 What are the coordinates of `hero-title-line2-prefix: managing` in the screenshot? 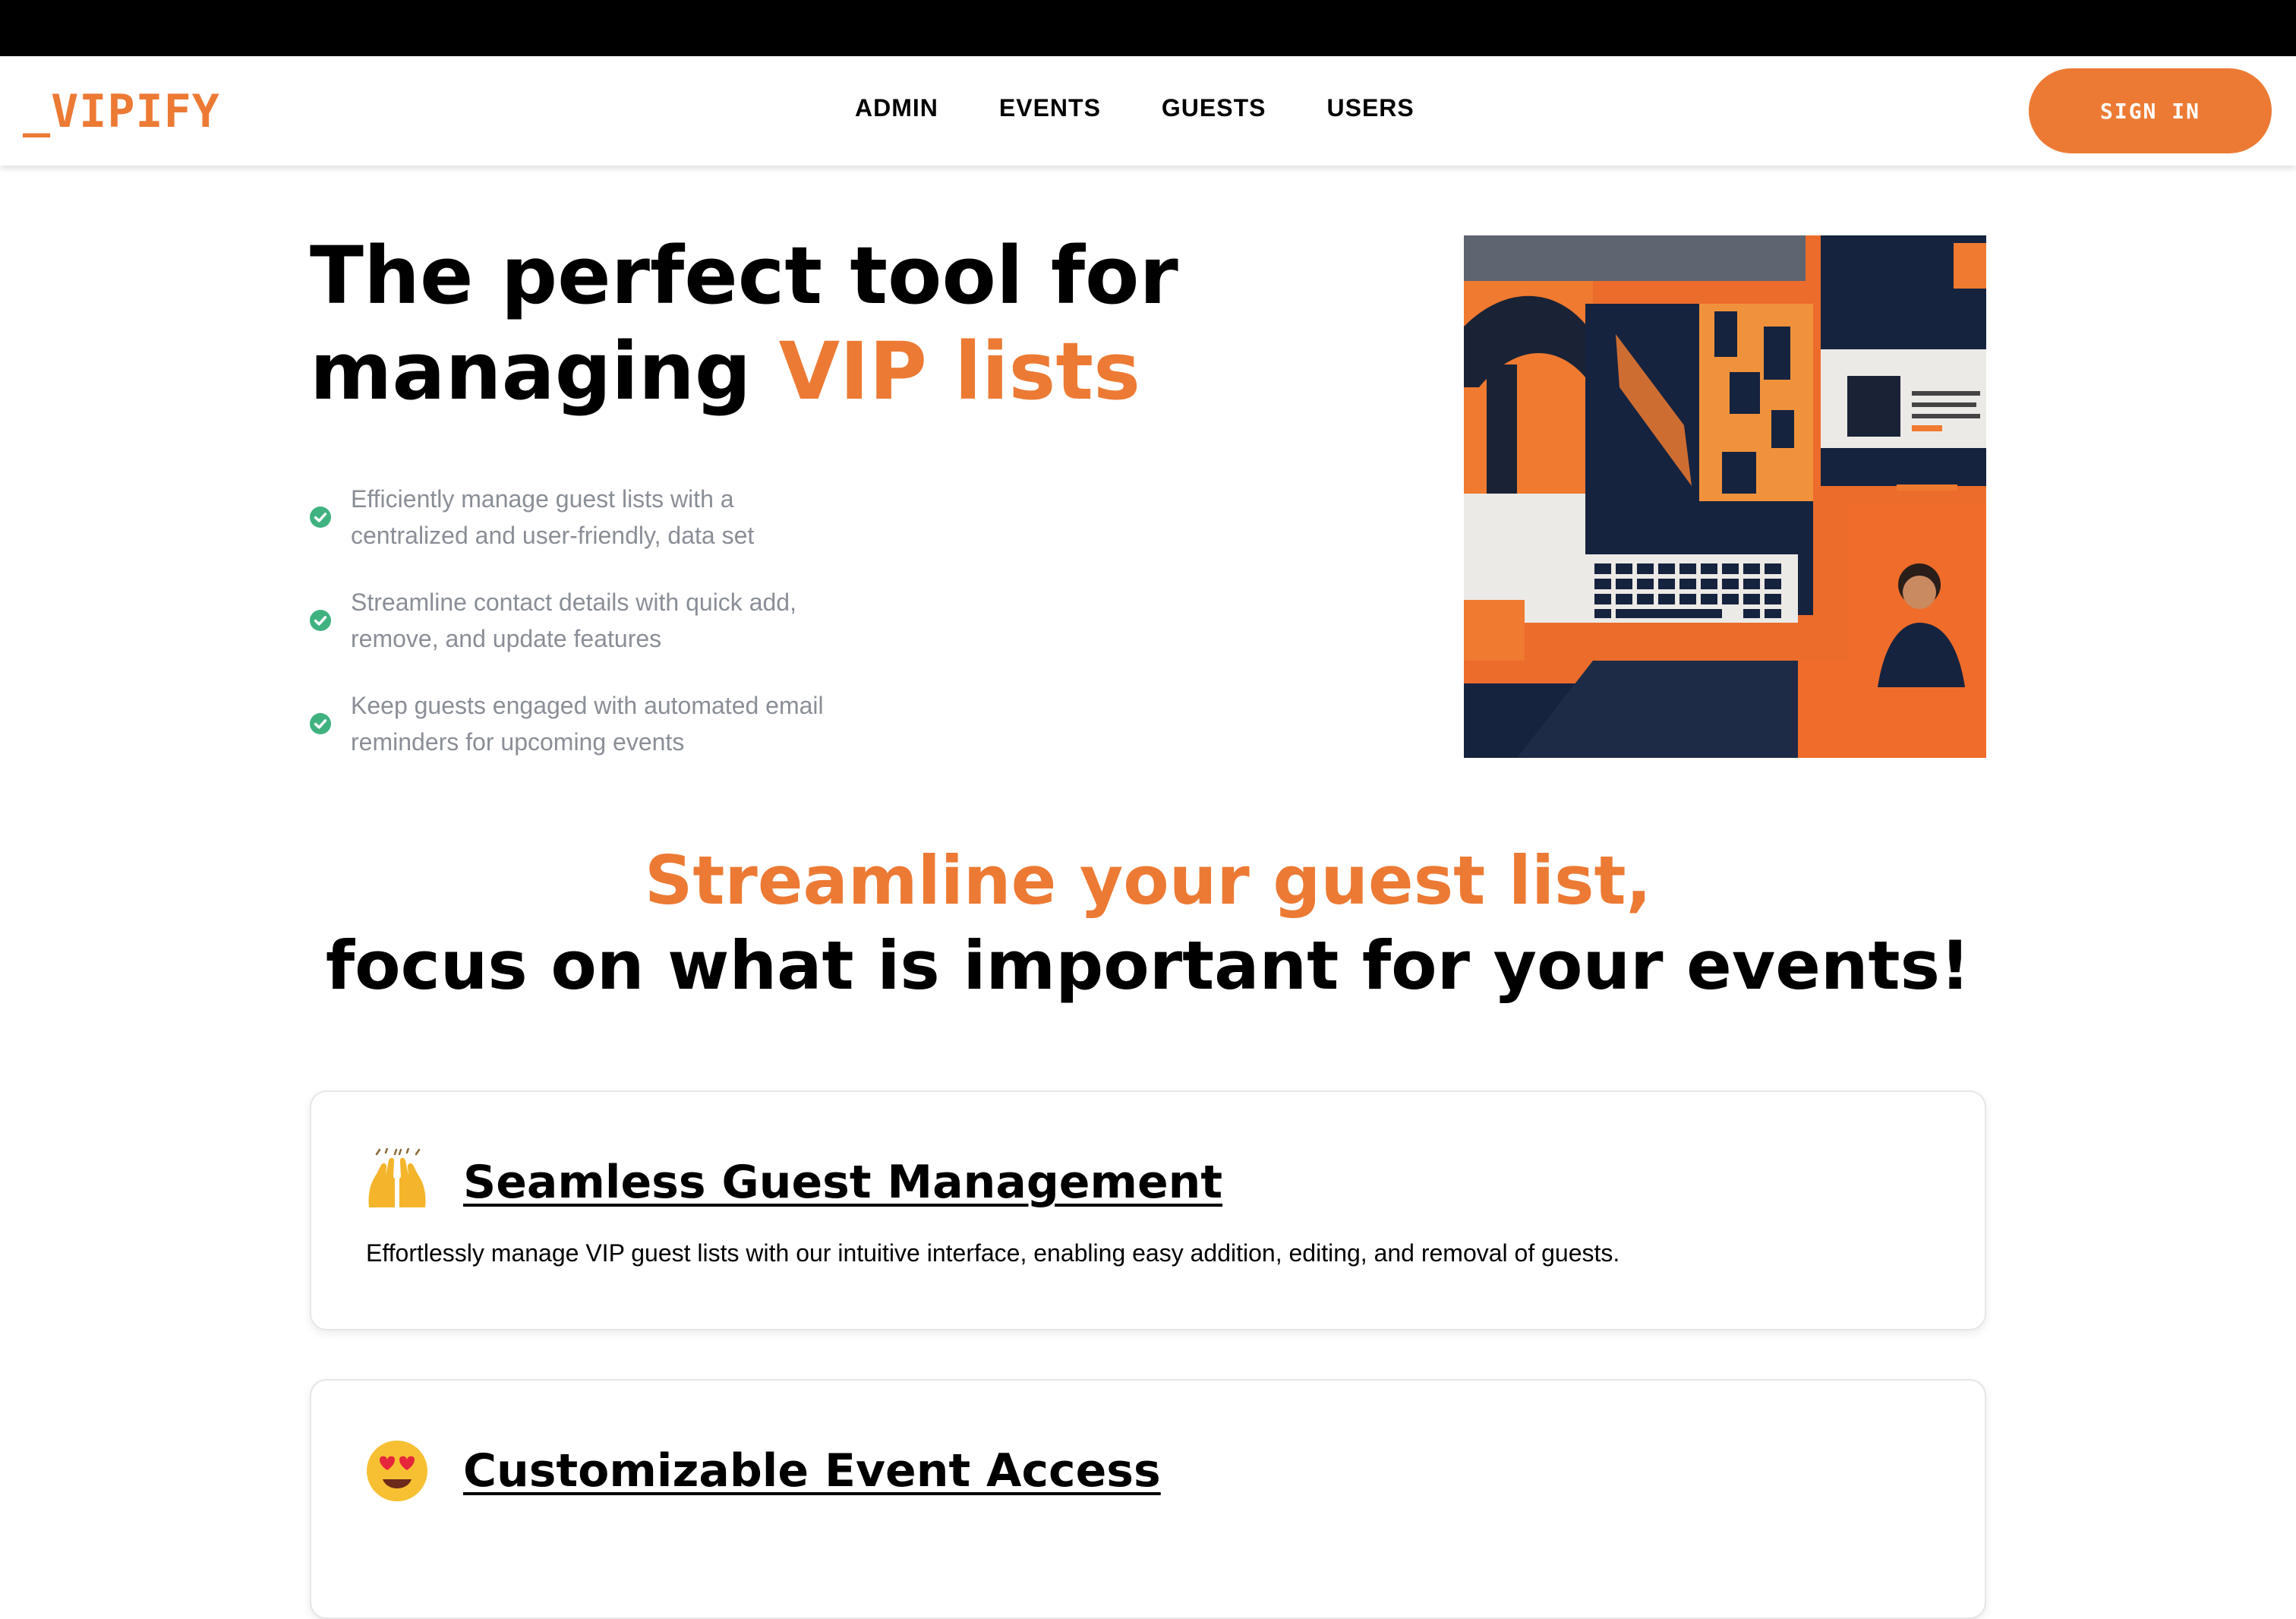 It's located at (544, 371).